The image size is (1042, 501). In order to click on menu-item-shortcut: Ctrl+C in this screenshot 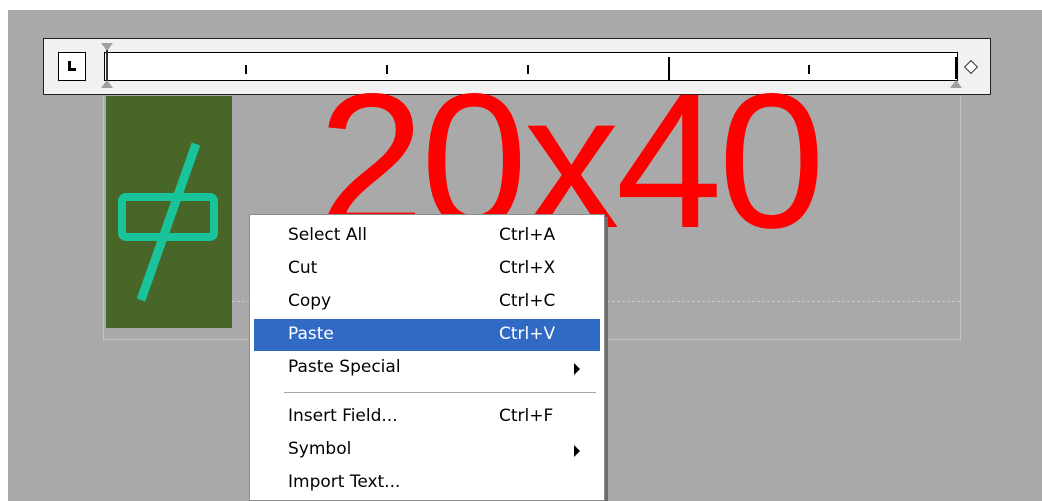, I will do `click(527, 301)`.